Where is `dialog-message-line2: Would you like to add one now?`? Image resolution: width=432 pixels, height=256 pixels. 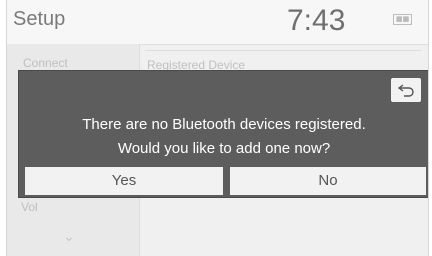
dialog-message-line2: Would you like to add one now? is located at coordinates (224, 148).